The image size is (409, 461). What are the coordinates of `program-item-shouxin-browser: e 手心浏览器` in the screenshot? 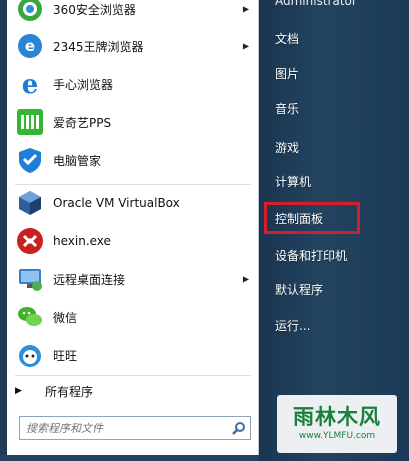 It's located at (133, 84).